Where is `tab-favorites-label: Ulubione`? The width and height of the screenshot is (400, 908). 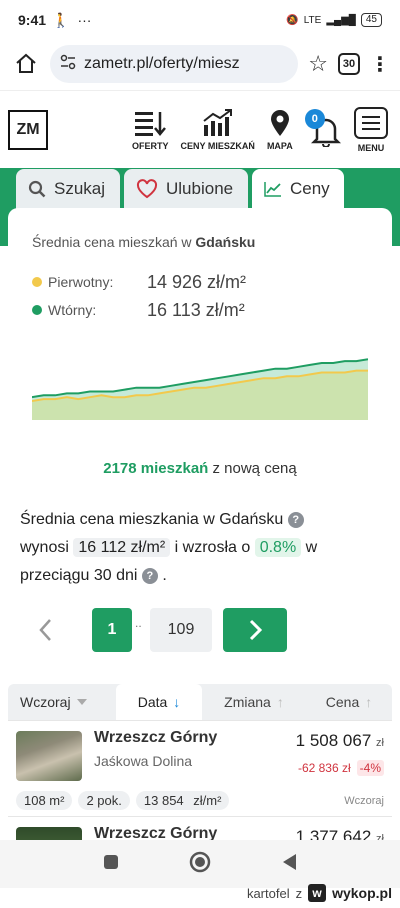
tab-favorites-label: Ulubione is located at coordinates (200, 188).